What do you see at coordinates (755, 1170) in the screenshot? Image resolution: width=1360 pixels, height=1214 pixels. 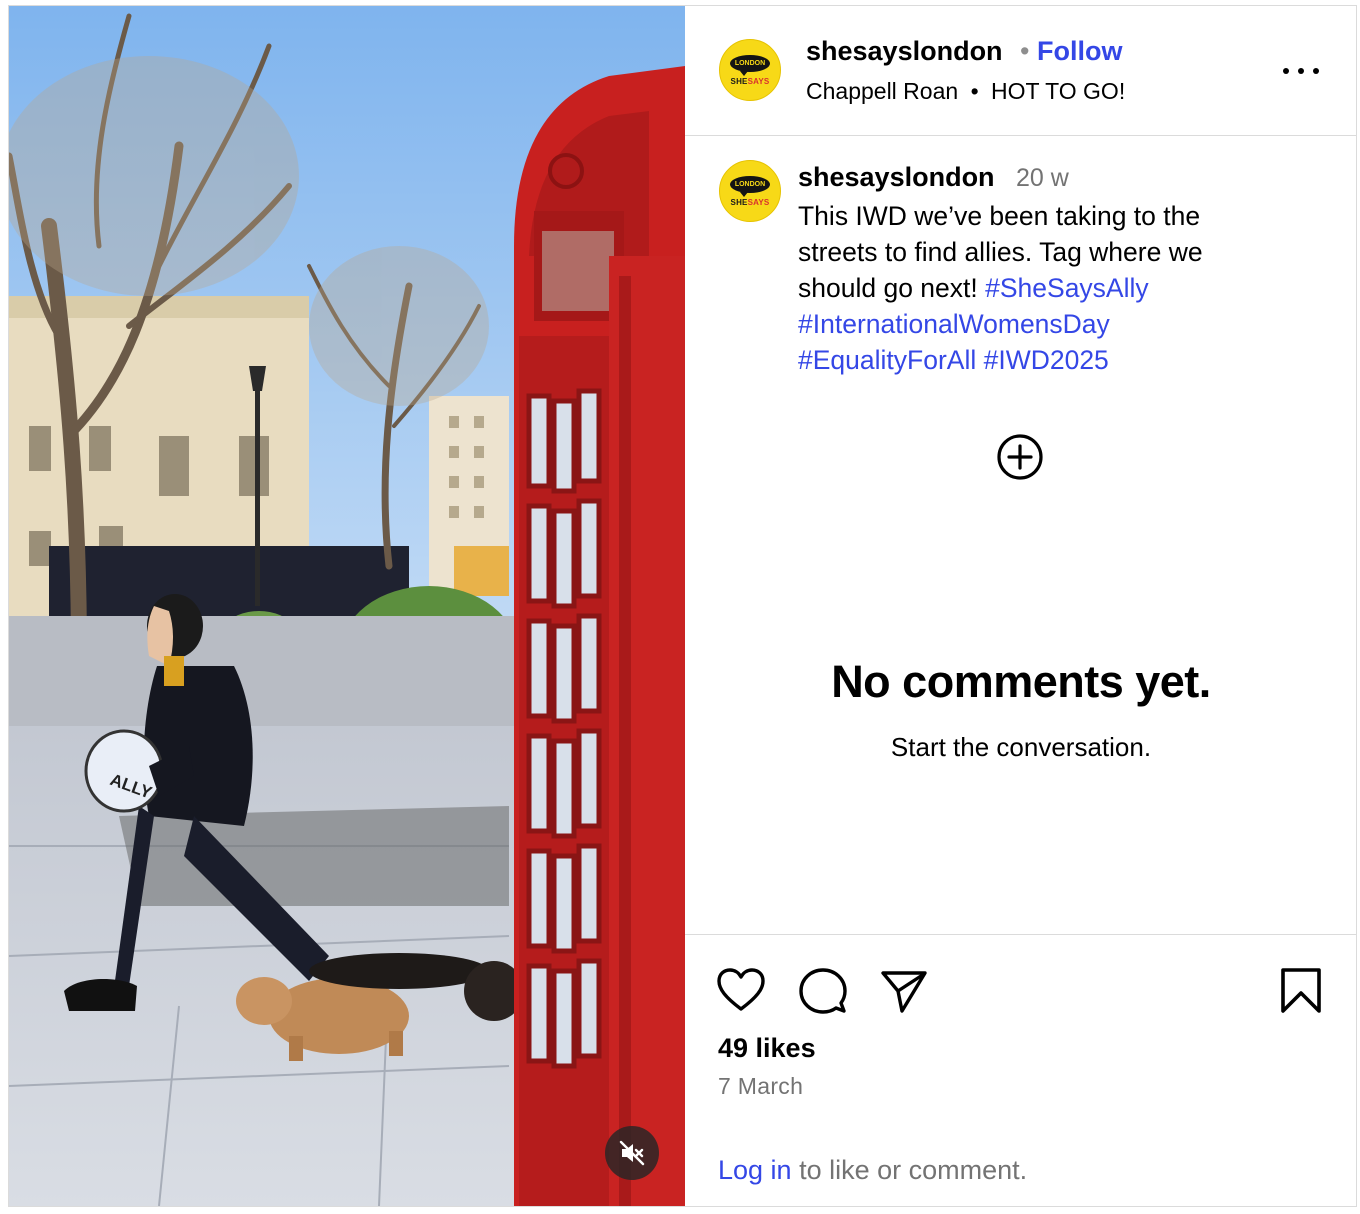 I see `login-link: Log in` at bounding box center [755, 1170].